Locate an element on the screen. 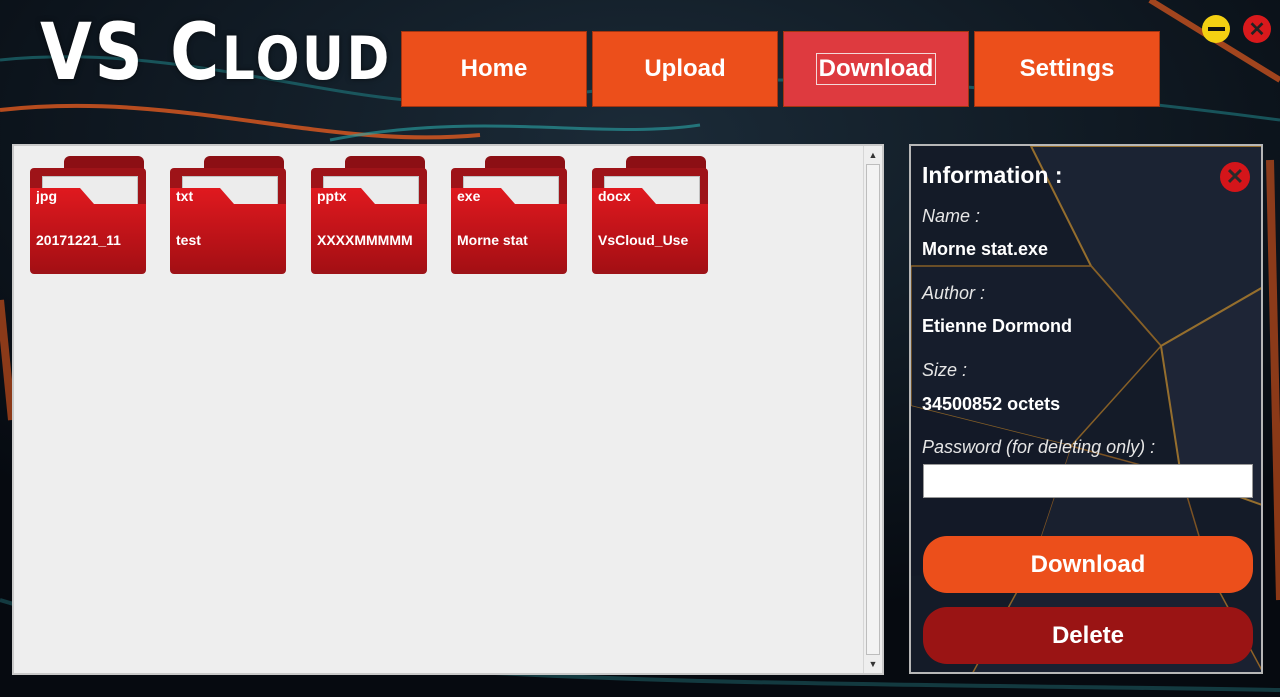 The image size is (1280, 697). nav-upload-button: Upload is located at coordinates (685, 69).